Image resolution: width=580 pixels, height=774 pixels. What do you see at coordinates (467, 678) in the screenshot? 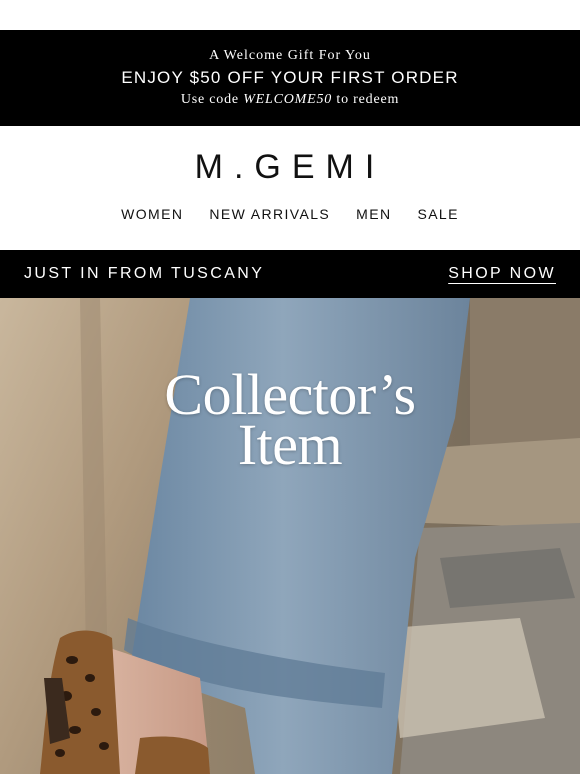
I see `pale-rock` at bounding box center [467, 678].